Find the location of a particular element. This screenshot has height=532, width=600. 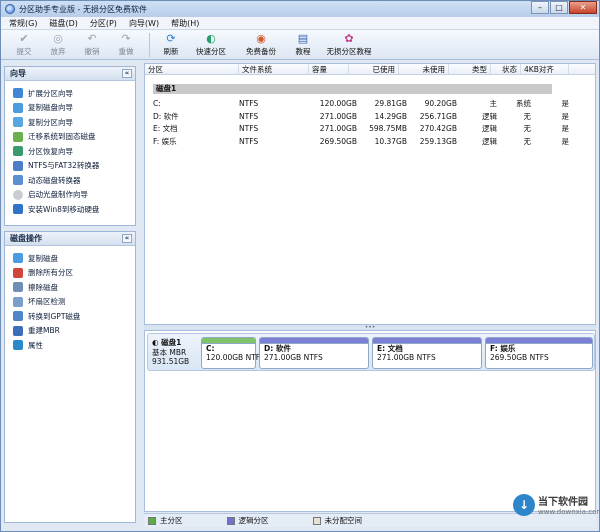

lossless-tutorial-button: ✿ 无损分区教程 is located at coordinates (349, 45).